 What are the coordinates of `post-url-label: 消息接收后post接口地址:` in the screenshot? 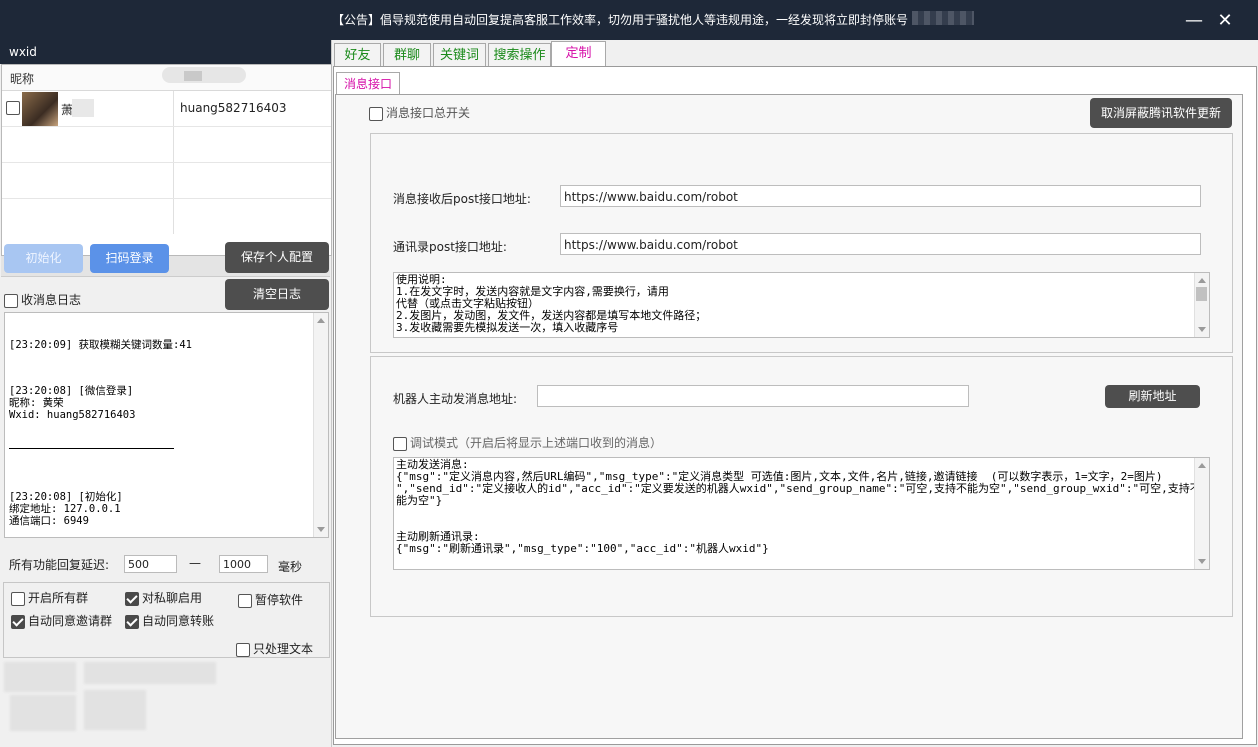 It's located at (462, 199).